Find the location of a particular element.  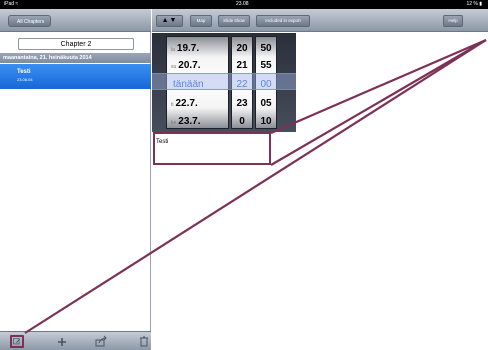

status-bar: iPad ≈ 23.08 12 % ▮ is located at coordinates (244, 4).